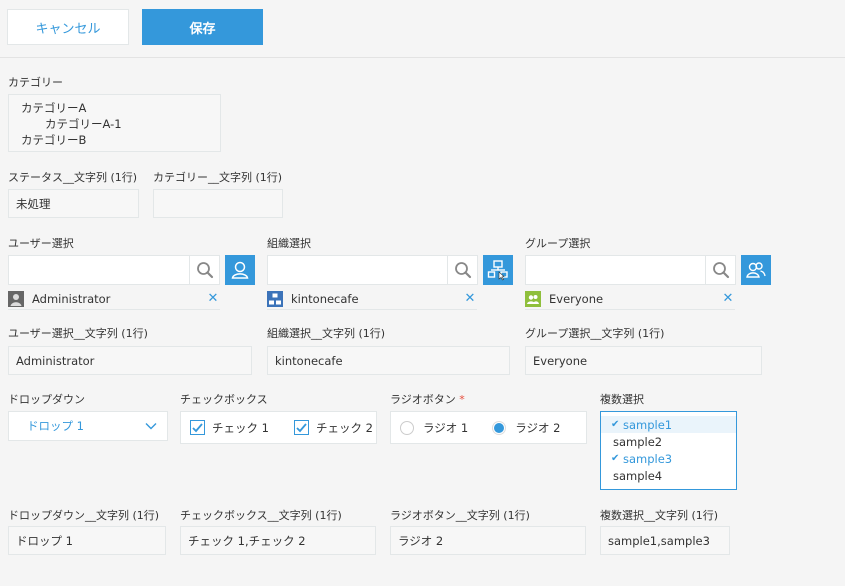  I want to click on group-icon, so click(756, 270).